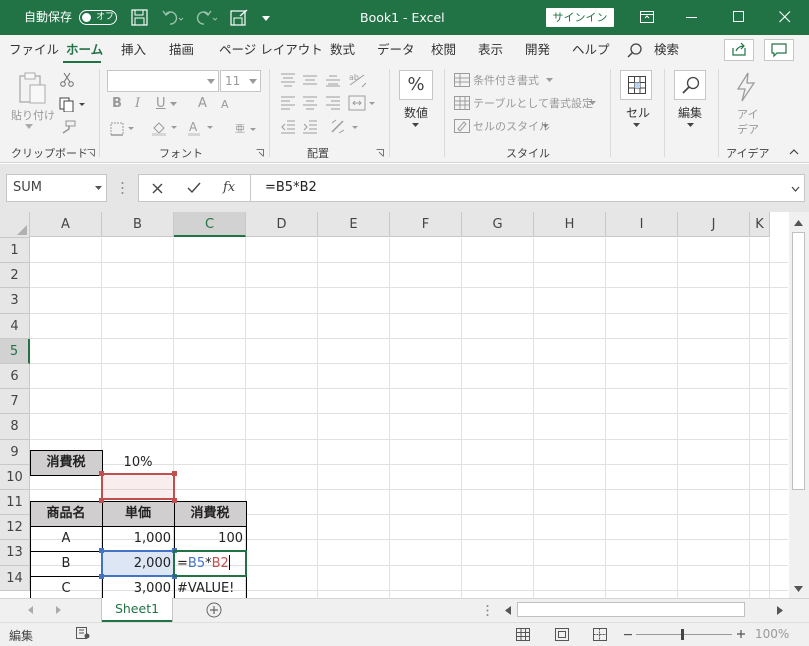 The image size is (809, 646). What do you see at coordinates (508, 610) in the screenshot?
I see `scroll-left-icon` at bounding box center [508, 610].